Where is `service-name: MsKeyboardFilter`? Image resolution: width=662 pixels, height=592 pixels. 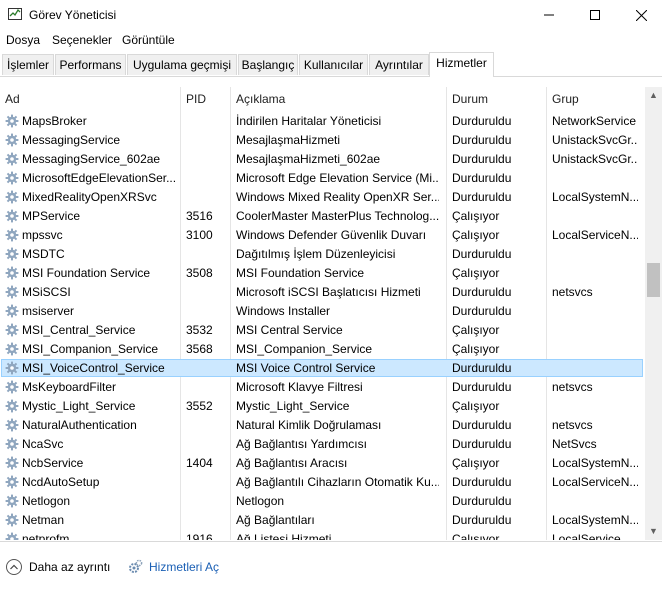 service-name: MsKeyboardFilter is located at coordinates (69, 387).